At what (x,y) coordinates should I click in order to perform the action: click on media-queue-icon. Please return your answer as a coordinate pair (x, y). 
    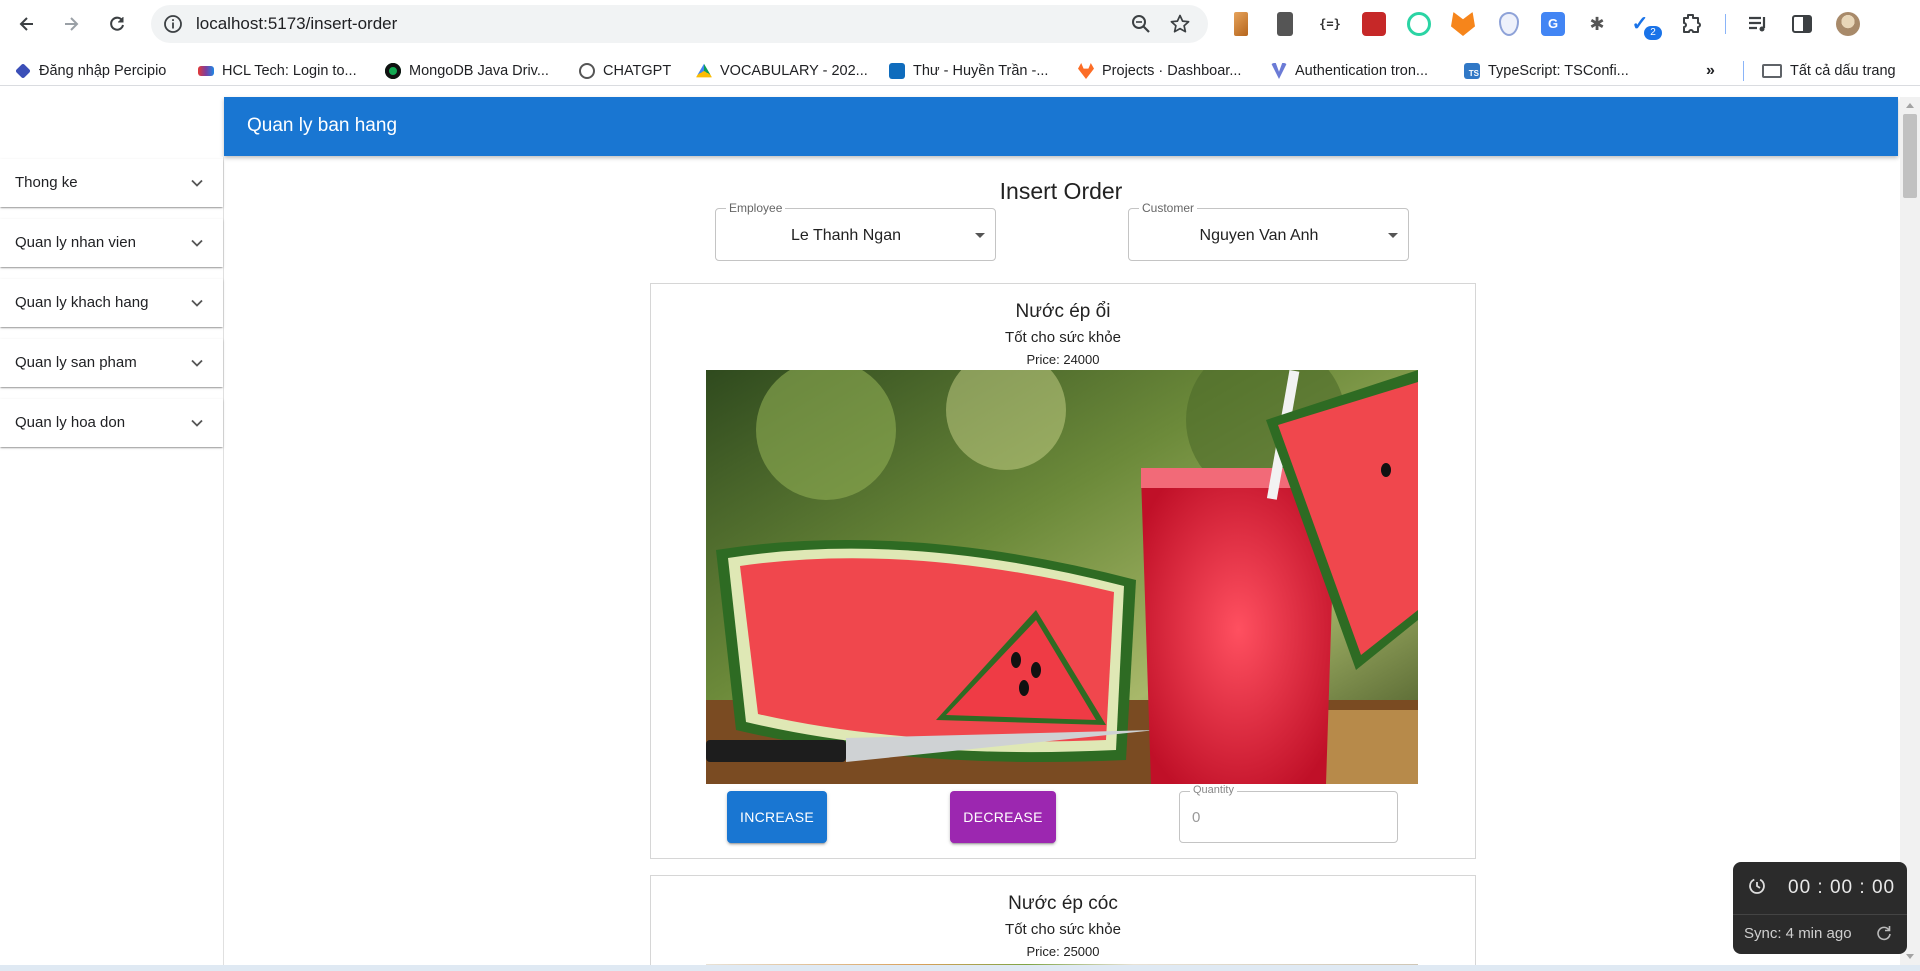
    Looking at the image, I should click on (1758, 24).